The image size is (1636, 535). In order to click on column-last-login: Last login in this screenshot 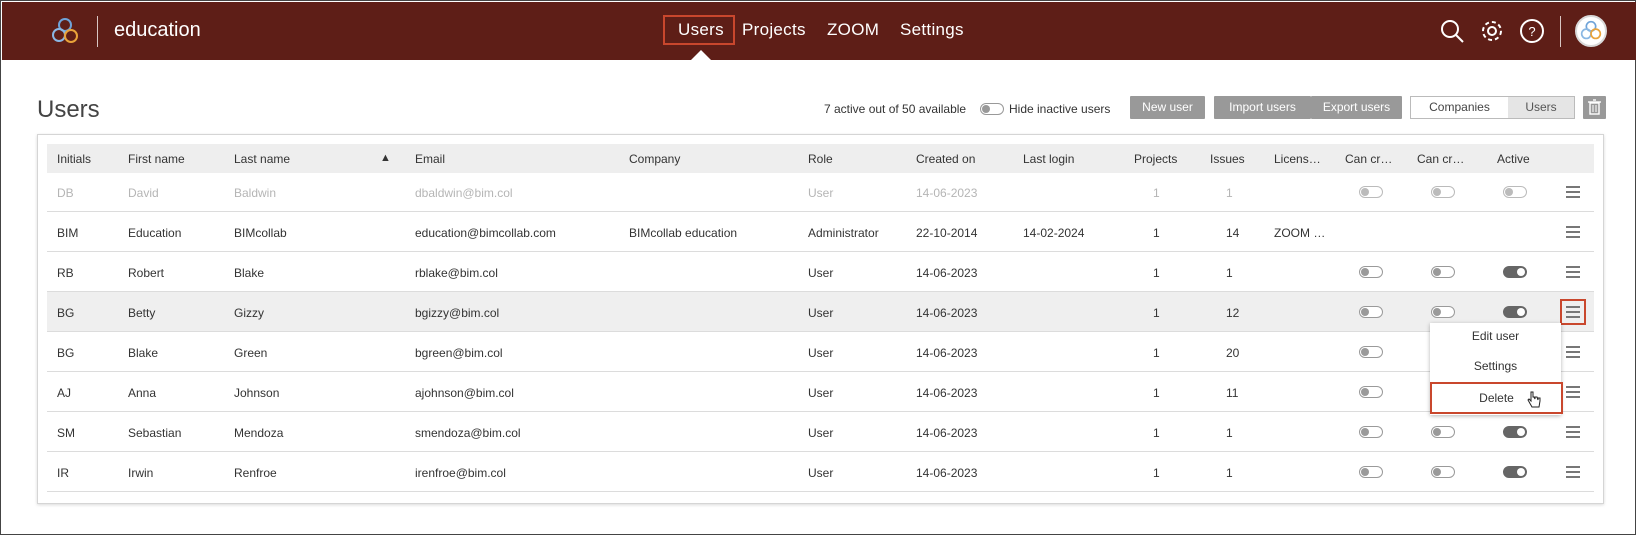, I will do `click(1048, 159)`.